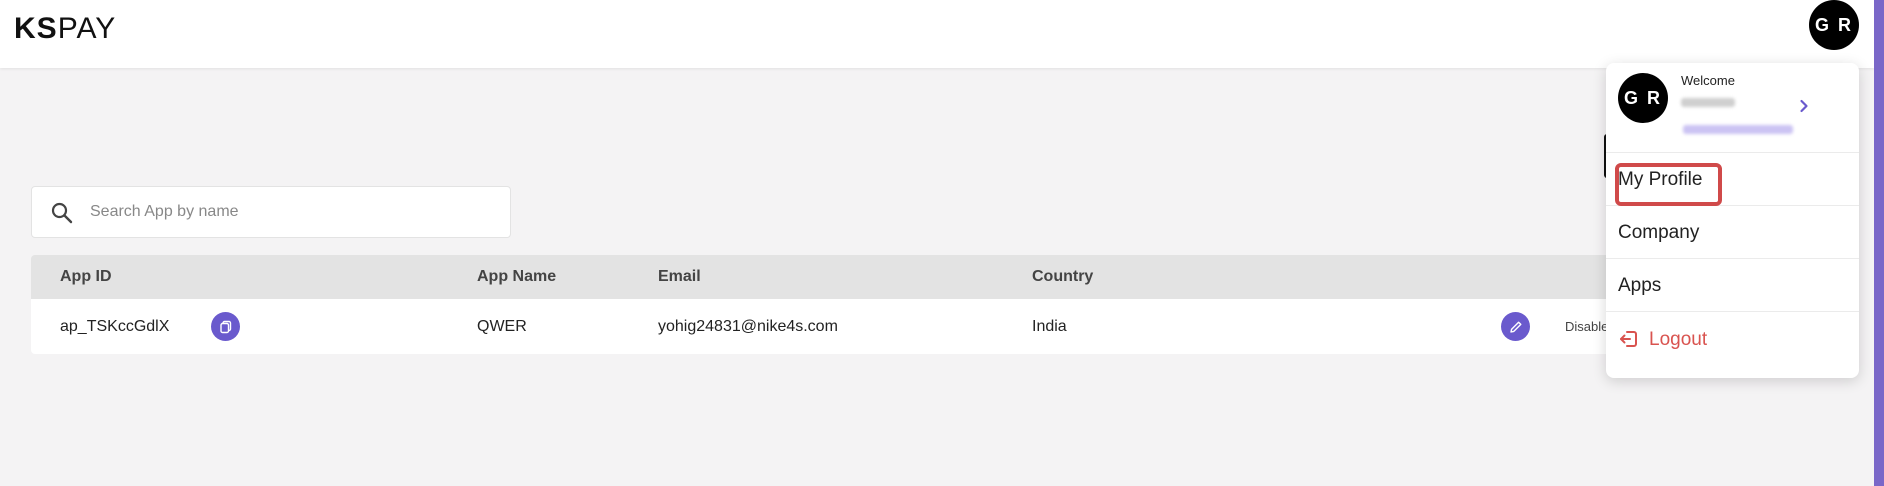 This screenshot has height=486, width=1884. Describe the element at coordinates (826, 277) in the screenshot. I see `table-header: App ID App Name Email Country` at that location.